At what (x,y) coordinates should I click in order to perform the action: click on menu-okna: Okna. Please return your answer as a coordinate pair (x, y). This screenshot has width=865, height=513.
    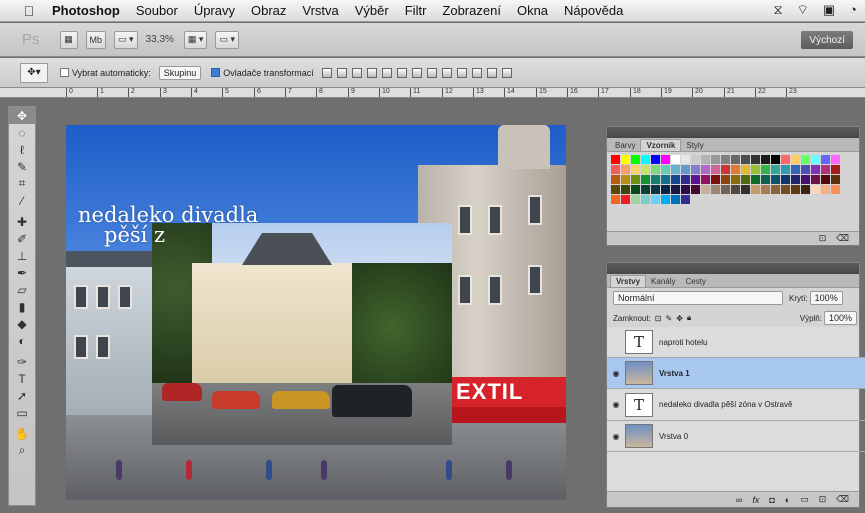
    Looking at the image, I should click on (532, 10).